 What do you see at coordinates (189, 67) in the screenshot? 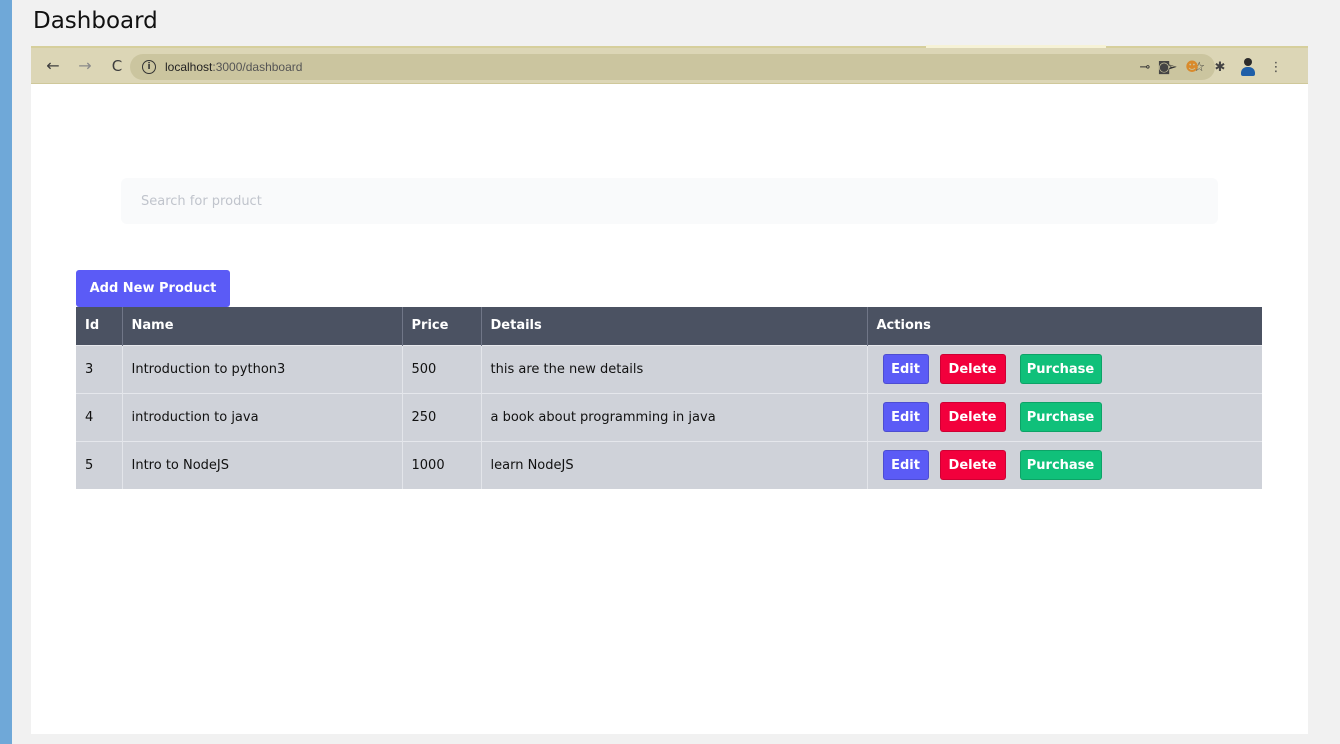
I see `url-host: localhost` at bounding box center [189, 67].